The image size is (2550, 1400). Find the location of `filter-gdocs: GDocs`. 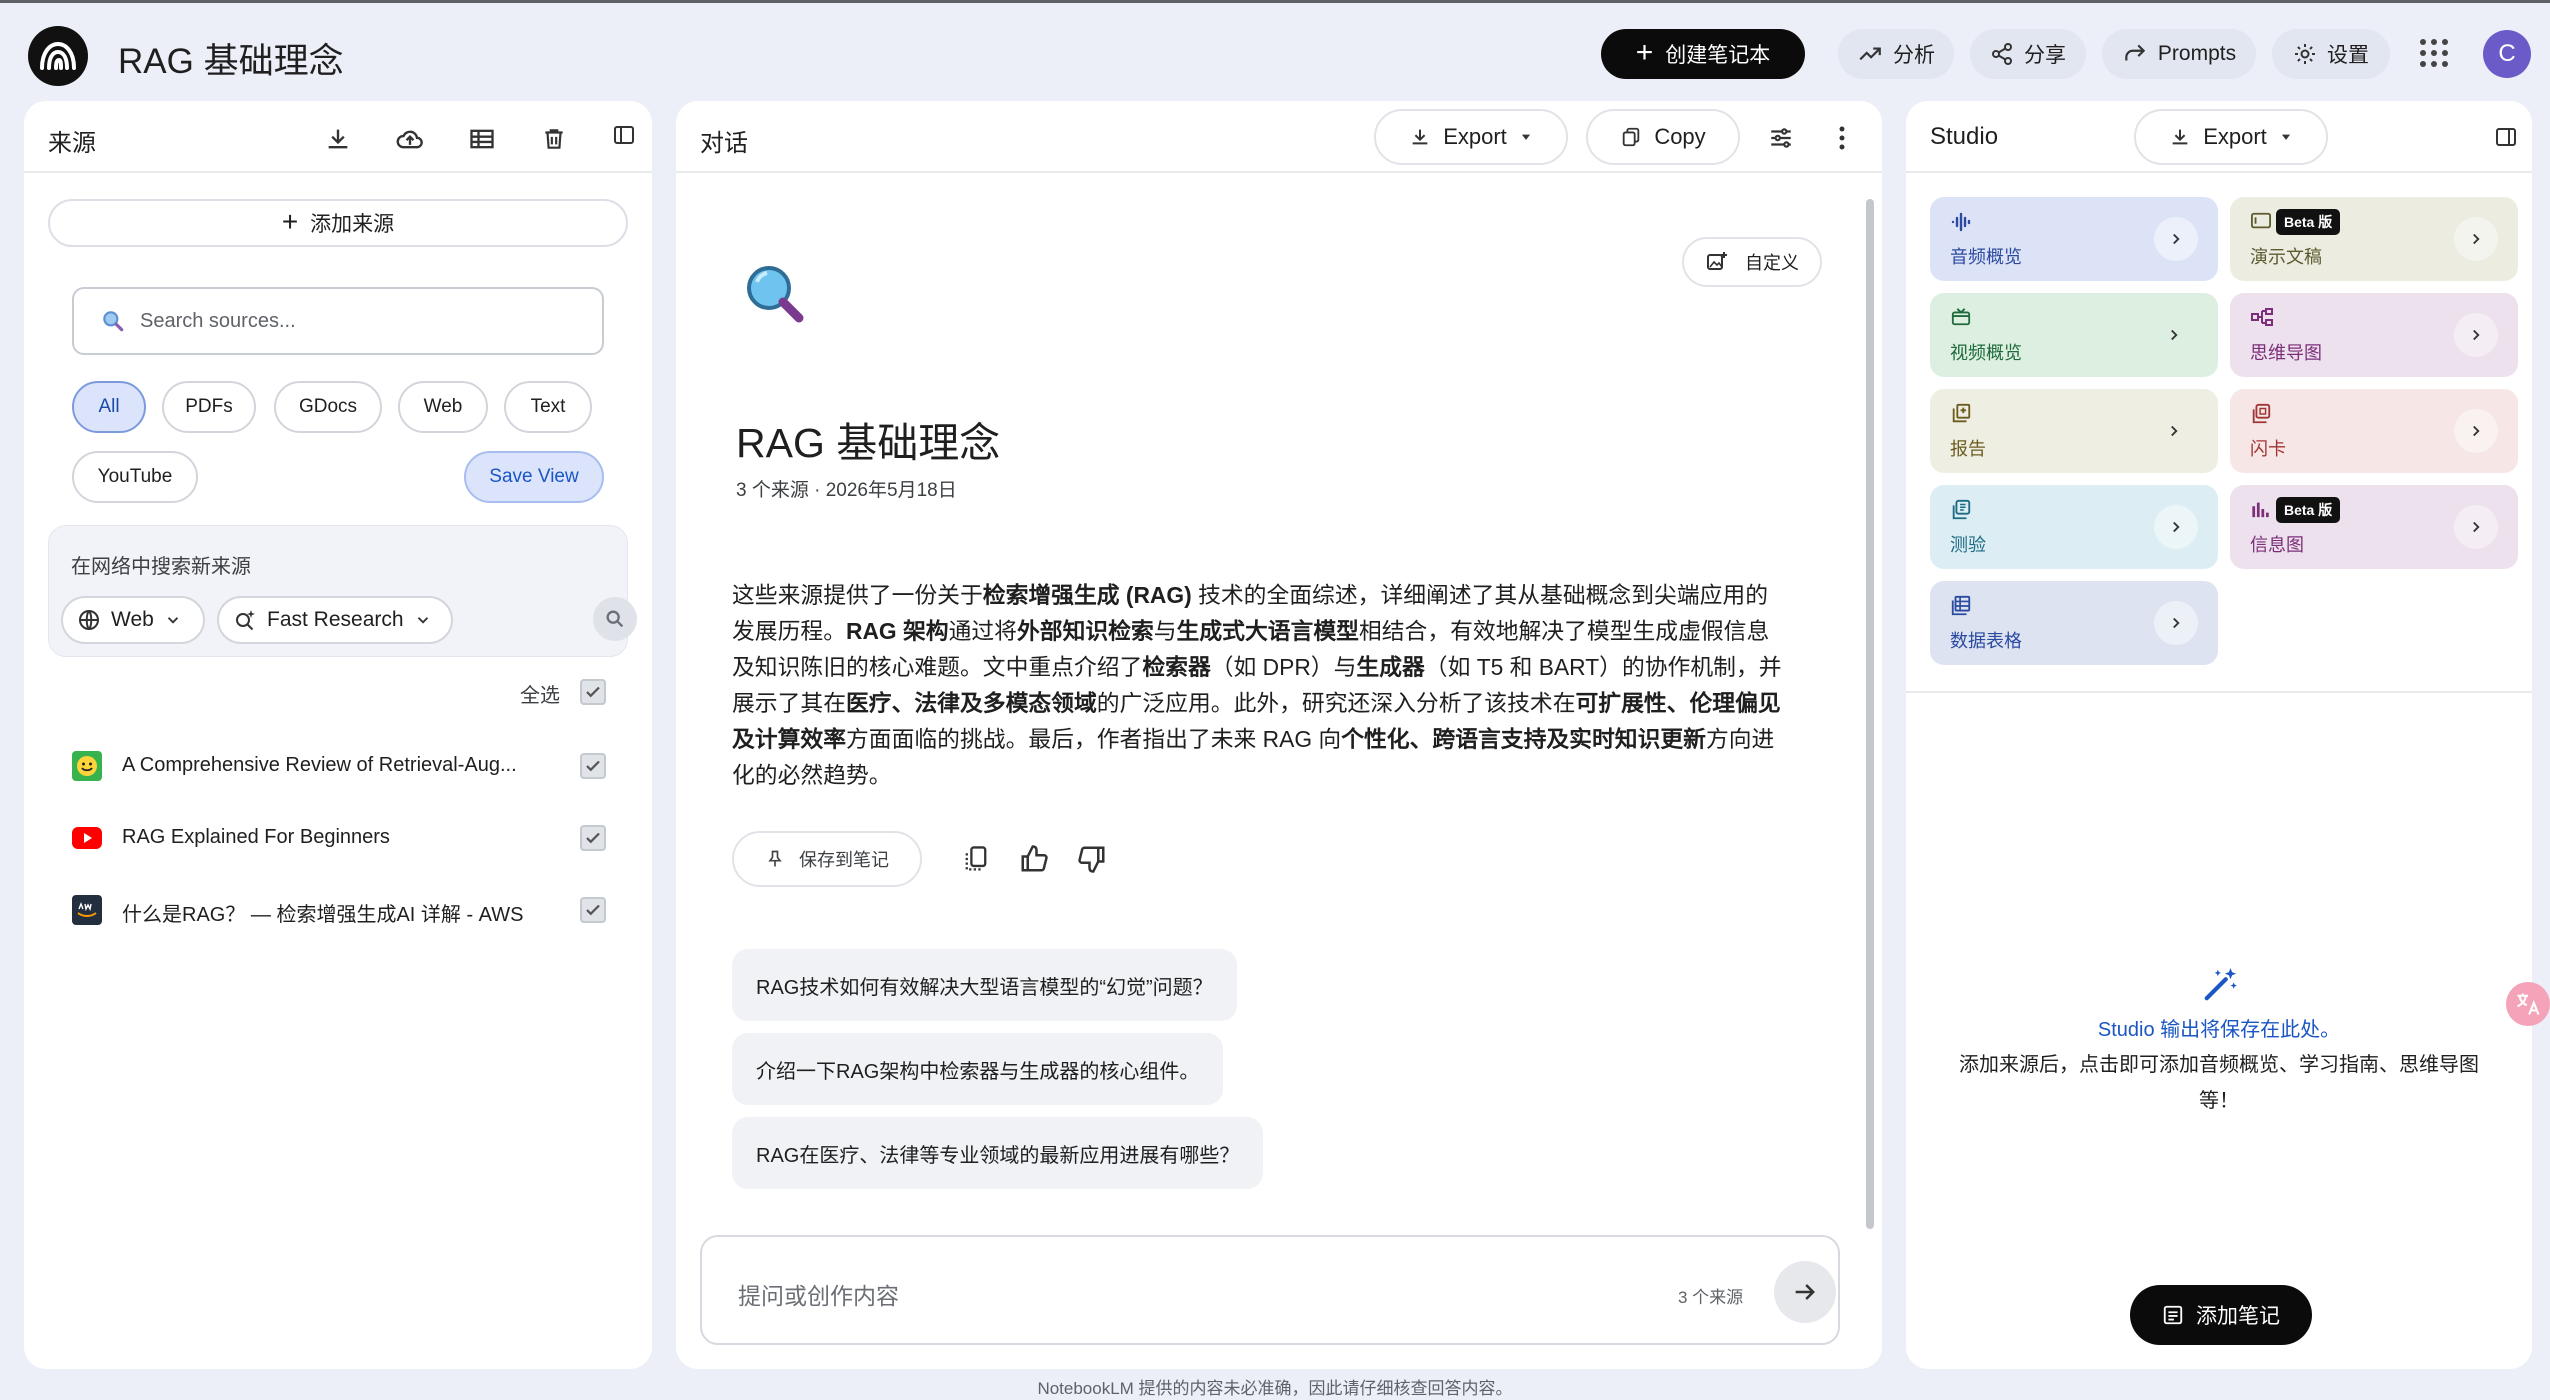

filter-gdocs: GDocs is located at coordinates (328, 407).